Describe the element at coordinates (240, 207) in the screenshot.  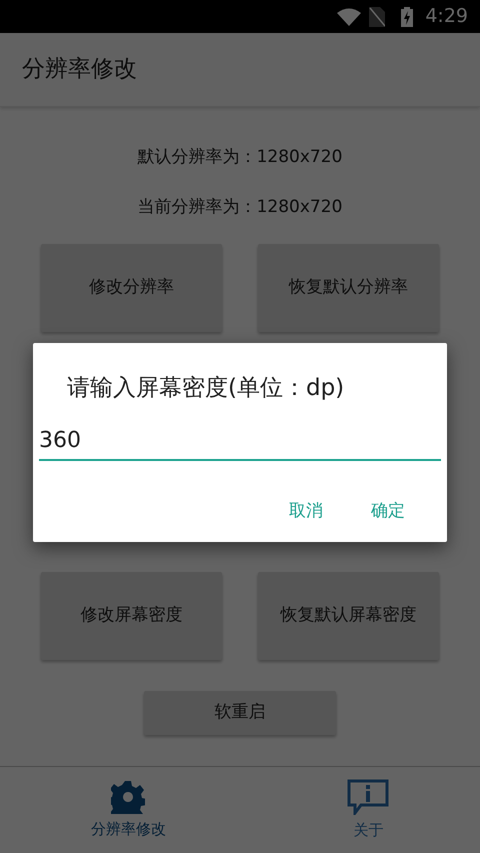
I see `resolution-info: 当前分辨率为：1280x720` at that location.